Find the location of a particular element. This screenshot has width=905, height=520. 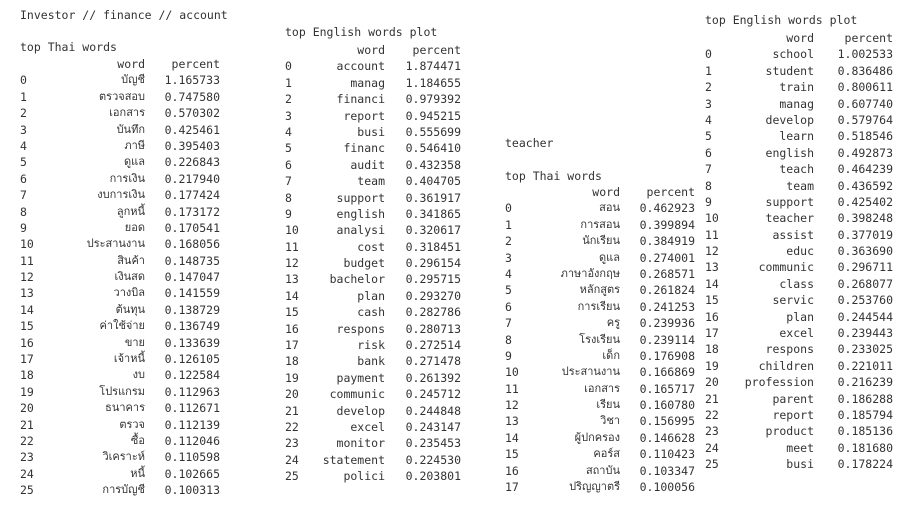

row-word: busi is located at coordinates (800, 464).